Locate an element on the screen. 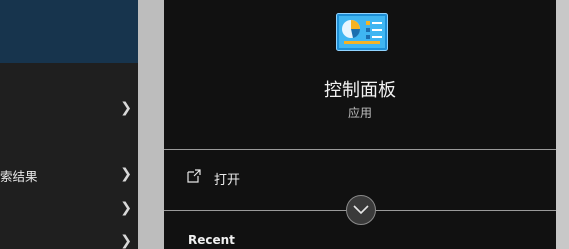 The width and height of the screenshot is (569, 249). selected-result-item is located at coordinates (69, 31).